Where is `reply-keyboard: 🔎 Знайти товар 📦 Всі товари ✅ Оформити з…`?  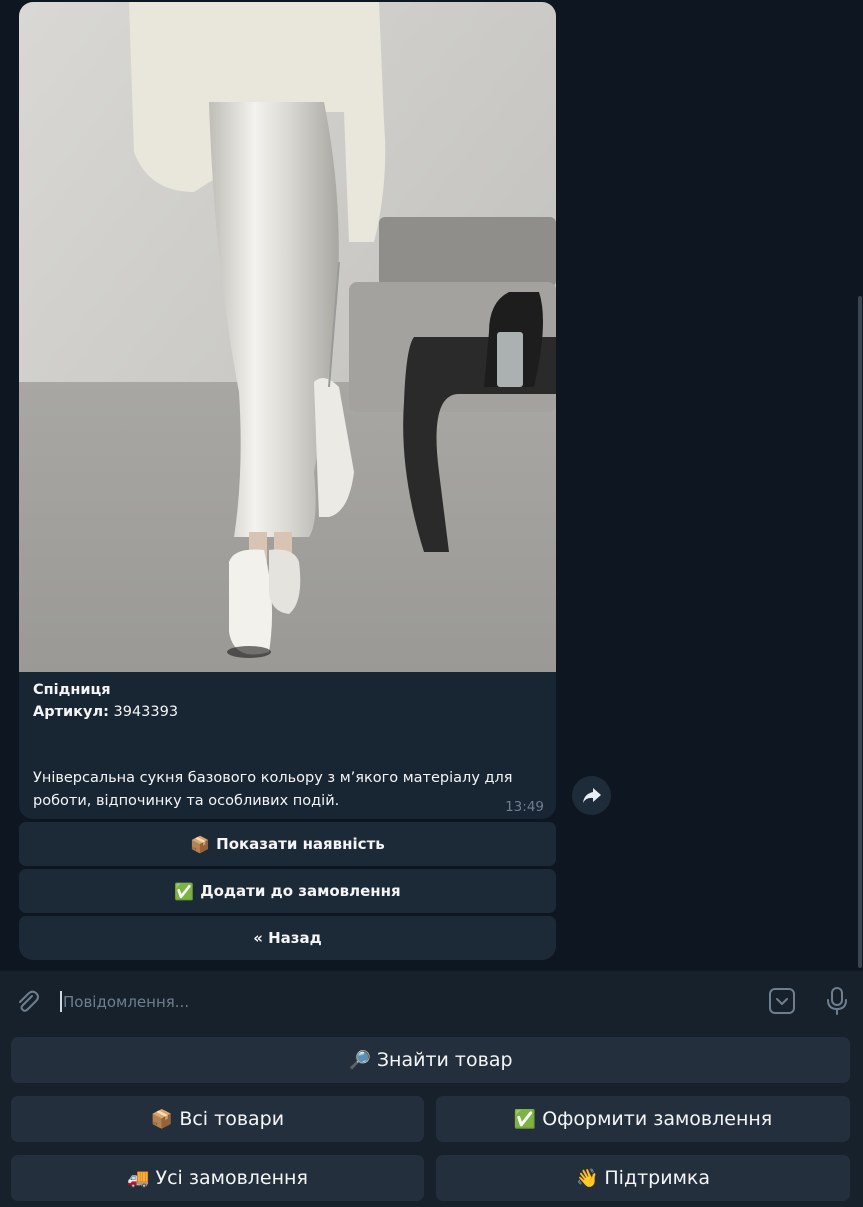 reply-keyboard: 🔎 Знайти товар 📦 Всі товари ✅ Оформити з… is located at coordinates (431, 1119).